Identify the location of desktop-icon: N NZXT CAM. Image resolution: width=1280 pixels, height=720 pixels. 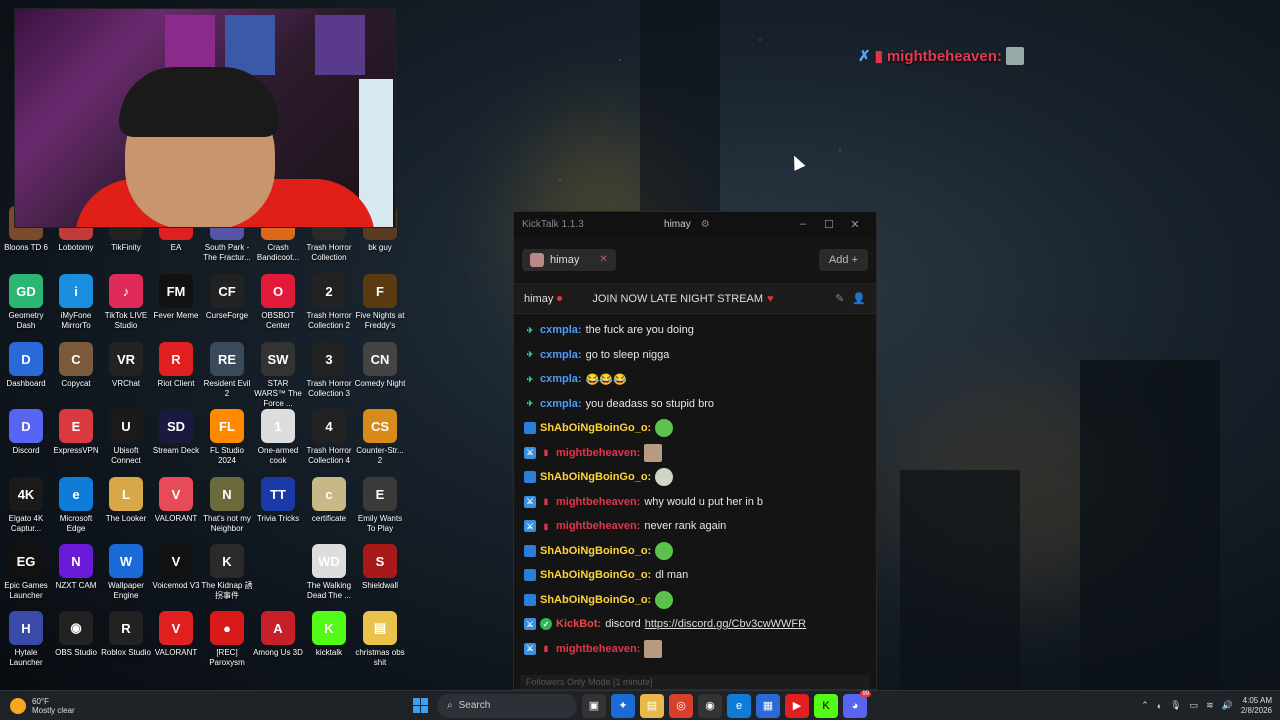
(76, 567).